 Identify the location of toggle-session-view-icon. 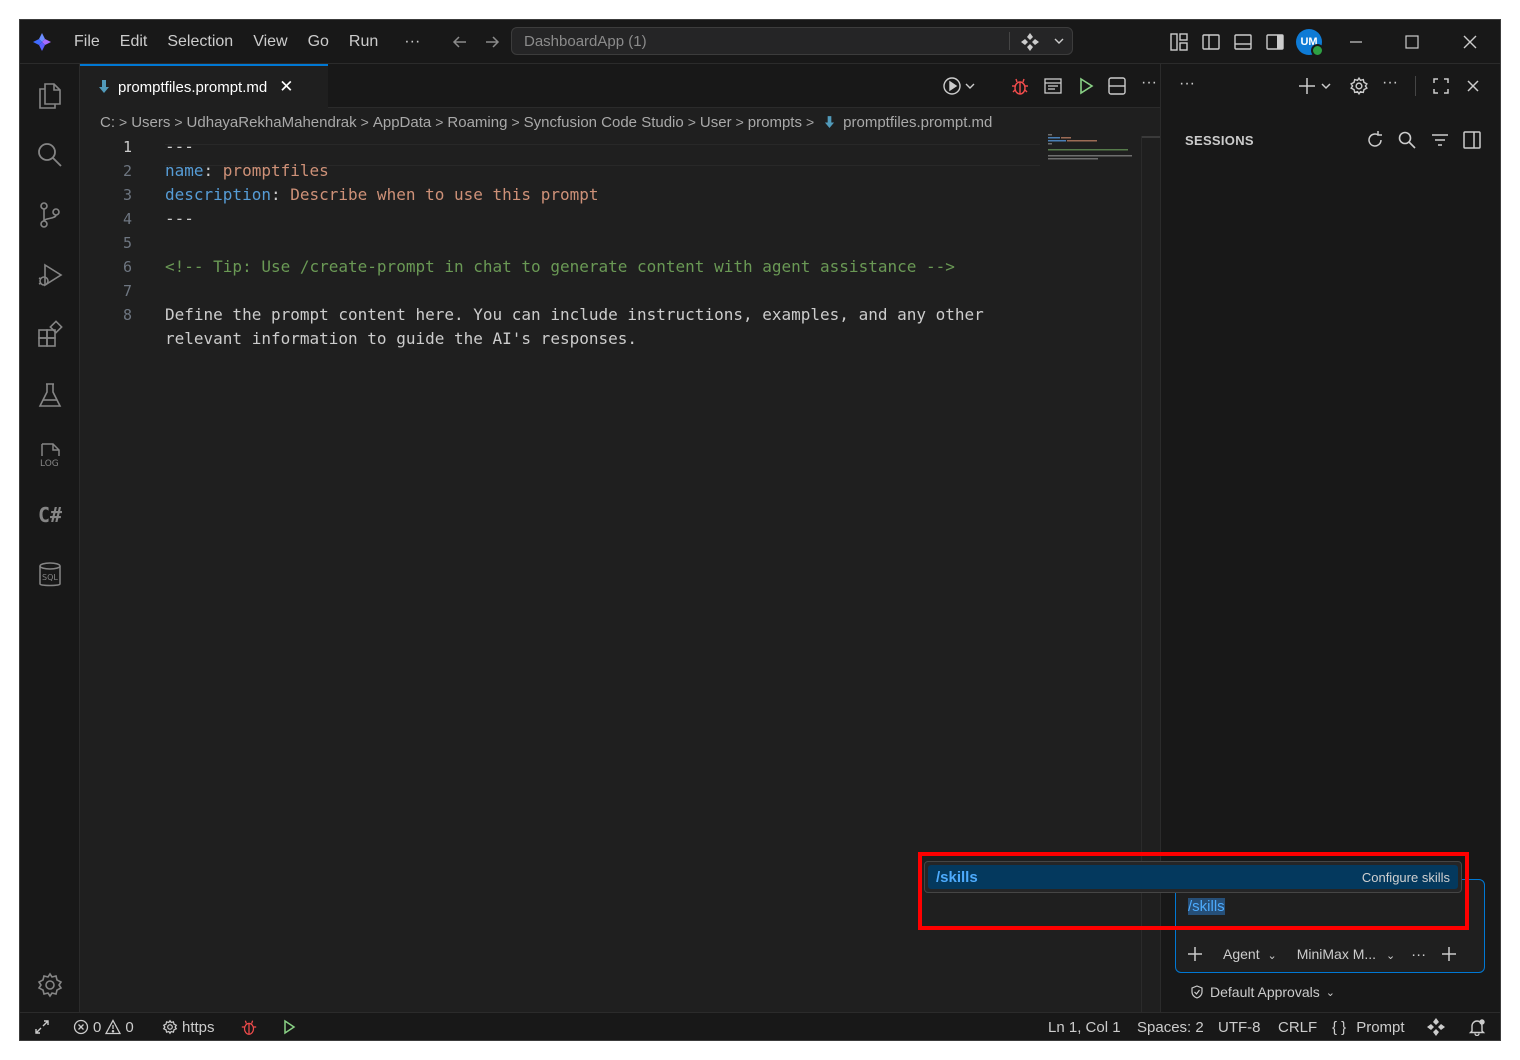
(1472, 140).